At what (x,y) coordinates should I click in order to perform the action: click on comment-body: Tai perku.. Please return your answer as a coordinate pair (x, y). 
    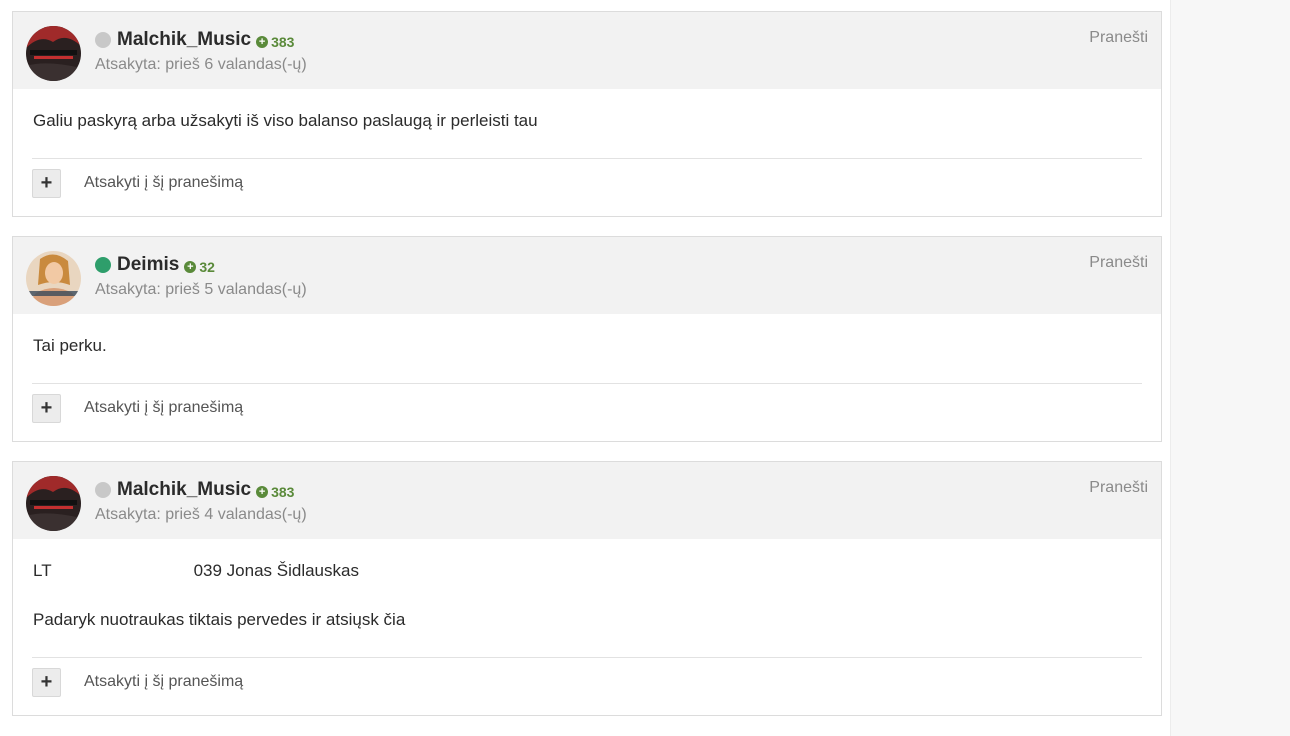
    Looking at the image, I should click on (587, 336).